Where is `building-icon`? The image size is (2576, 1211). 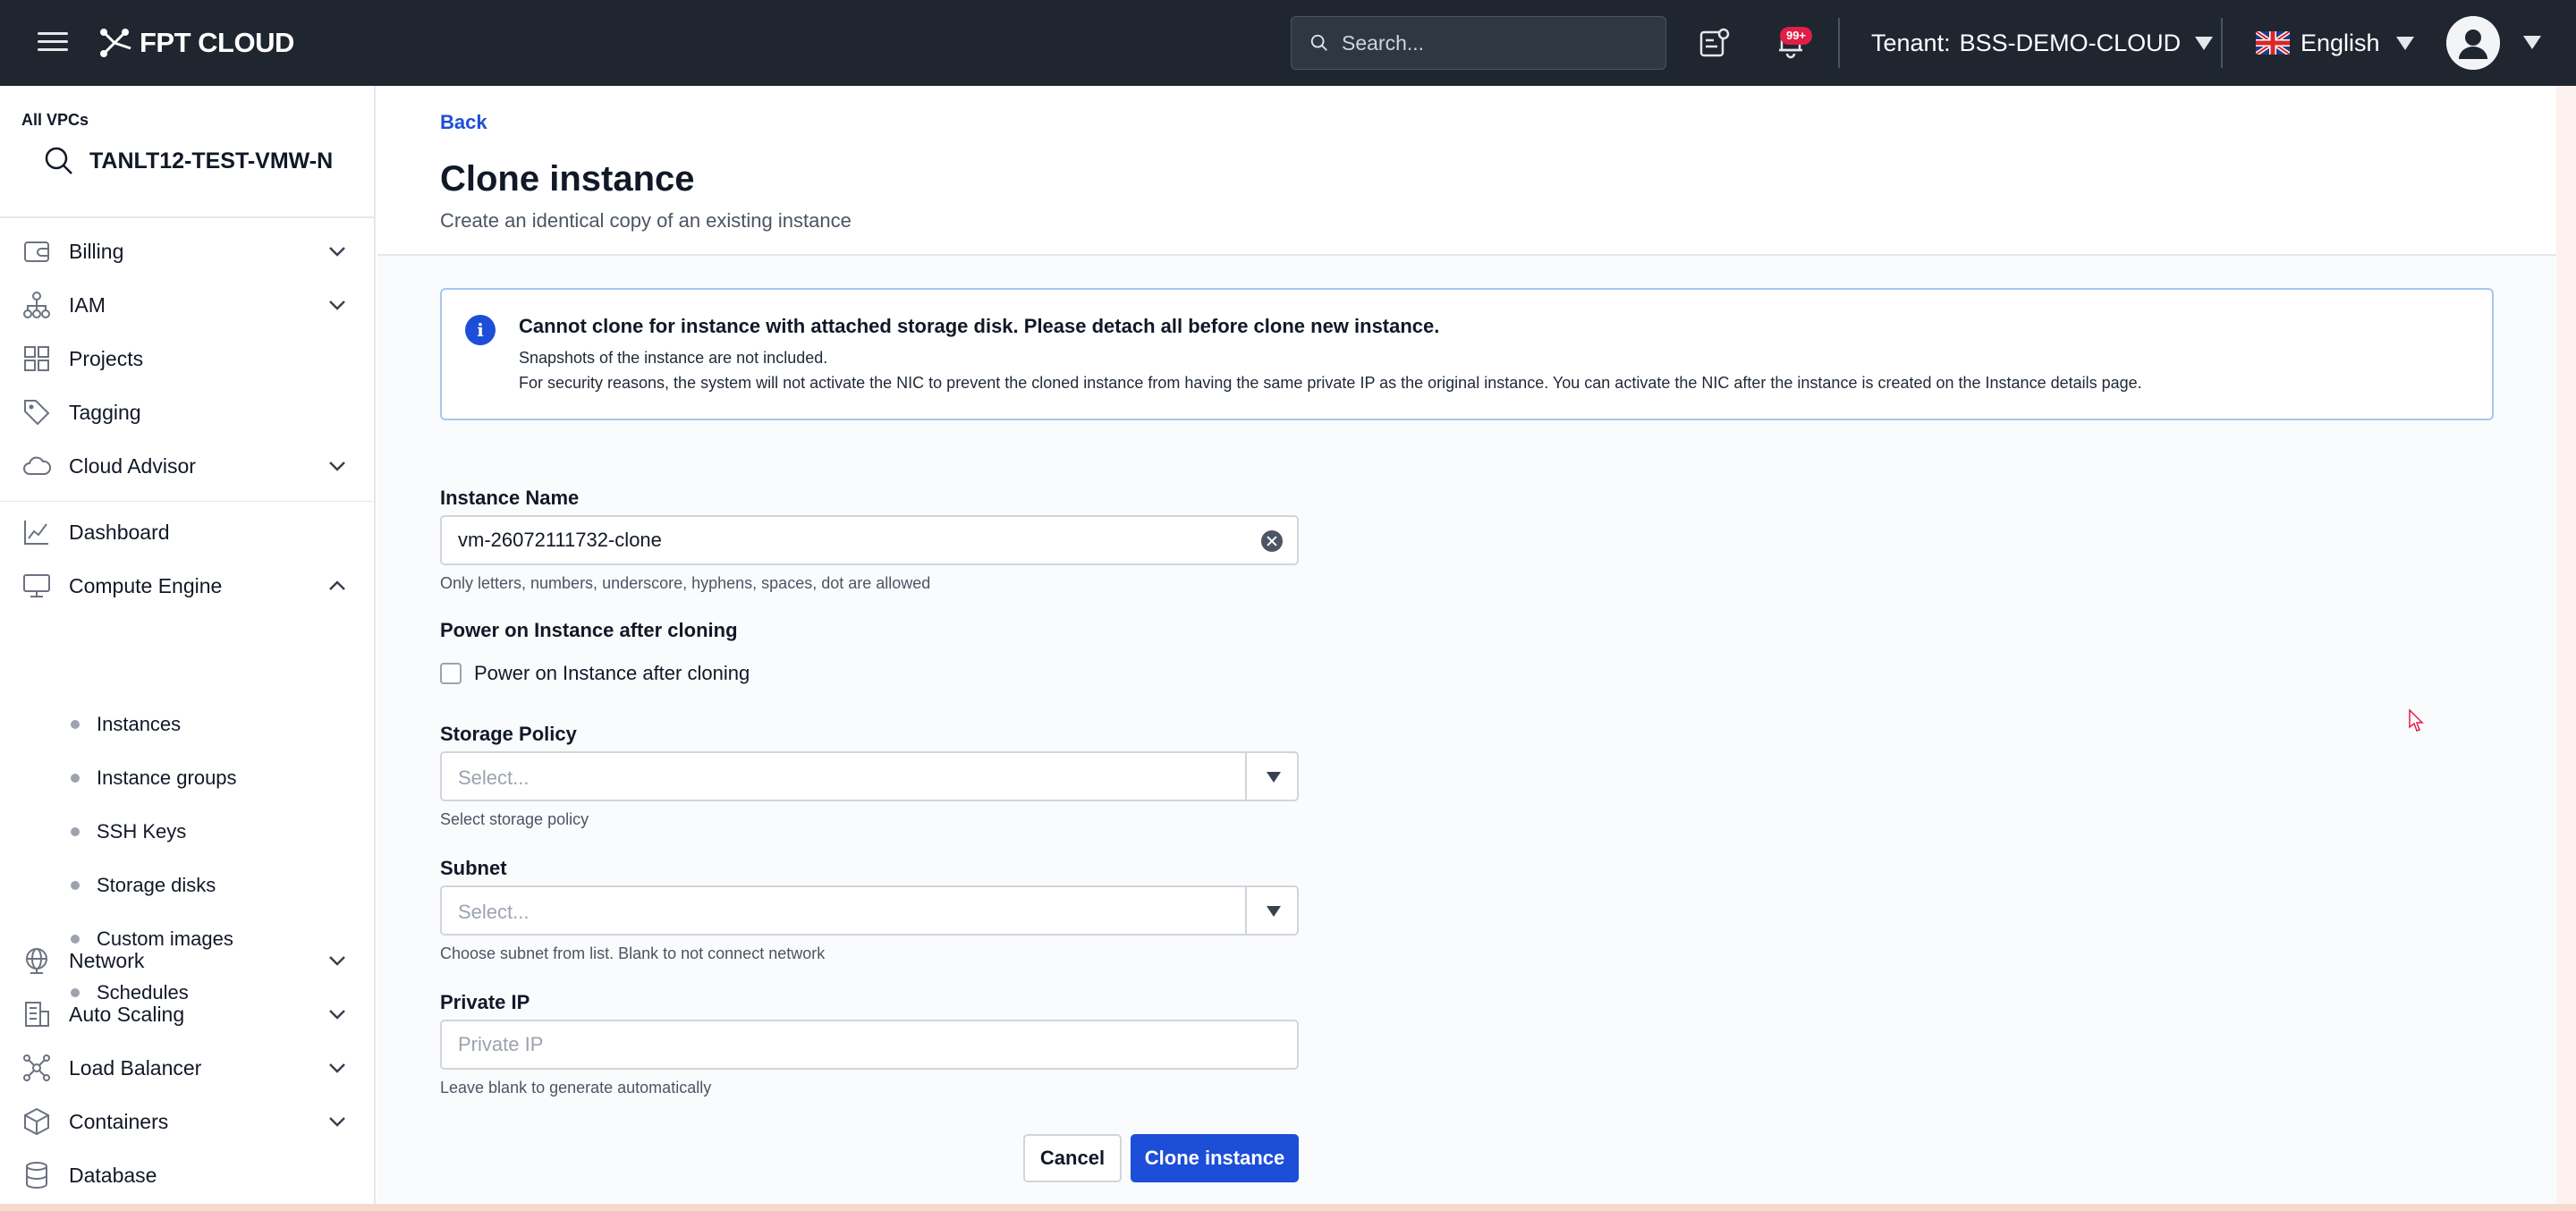
building-icon is located at coordinates (36, 1014).